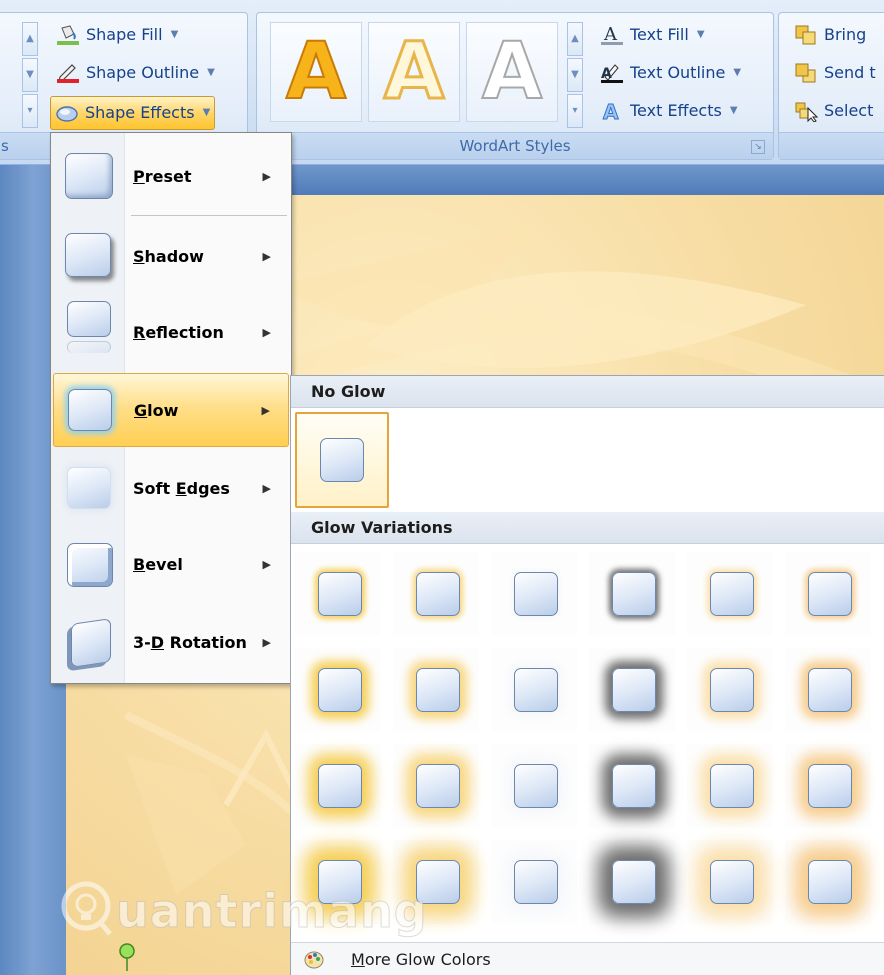 This screenshot has width=884, height=975. Describe the element at coordinates (89, 256) in the screenshot. I see `shadow-icon` at that location.